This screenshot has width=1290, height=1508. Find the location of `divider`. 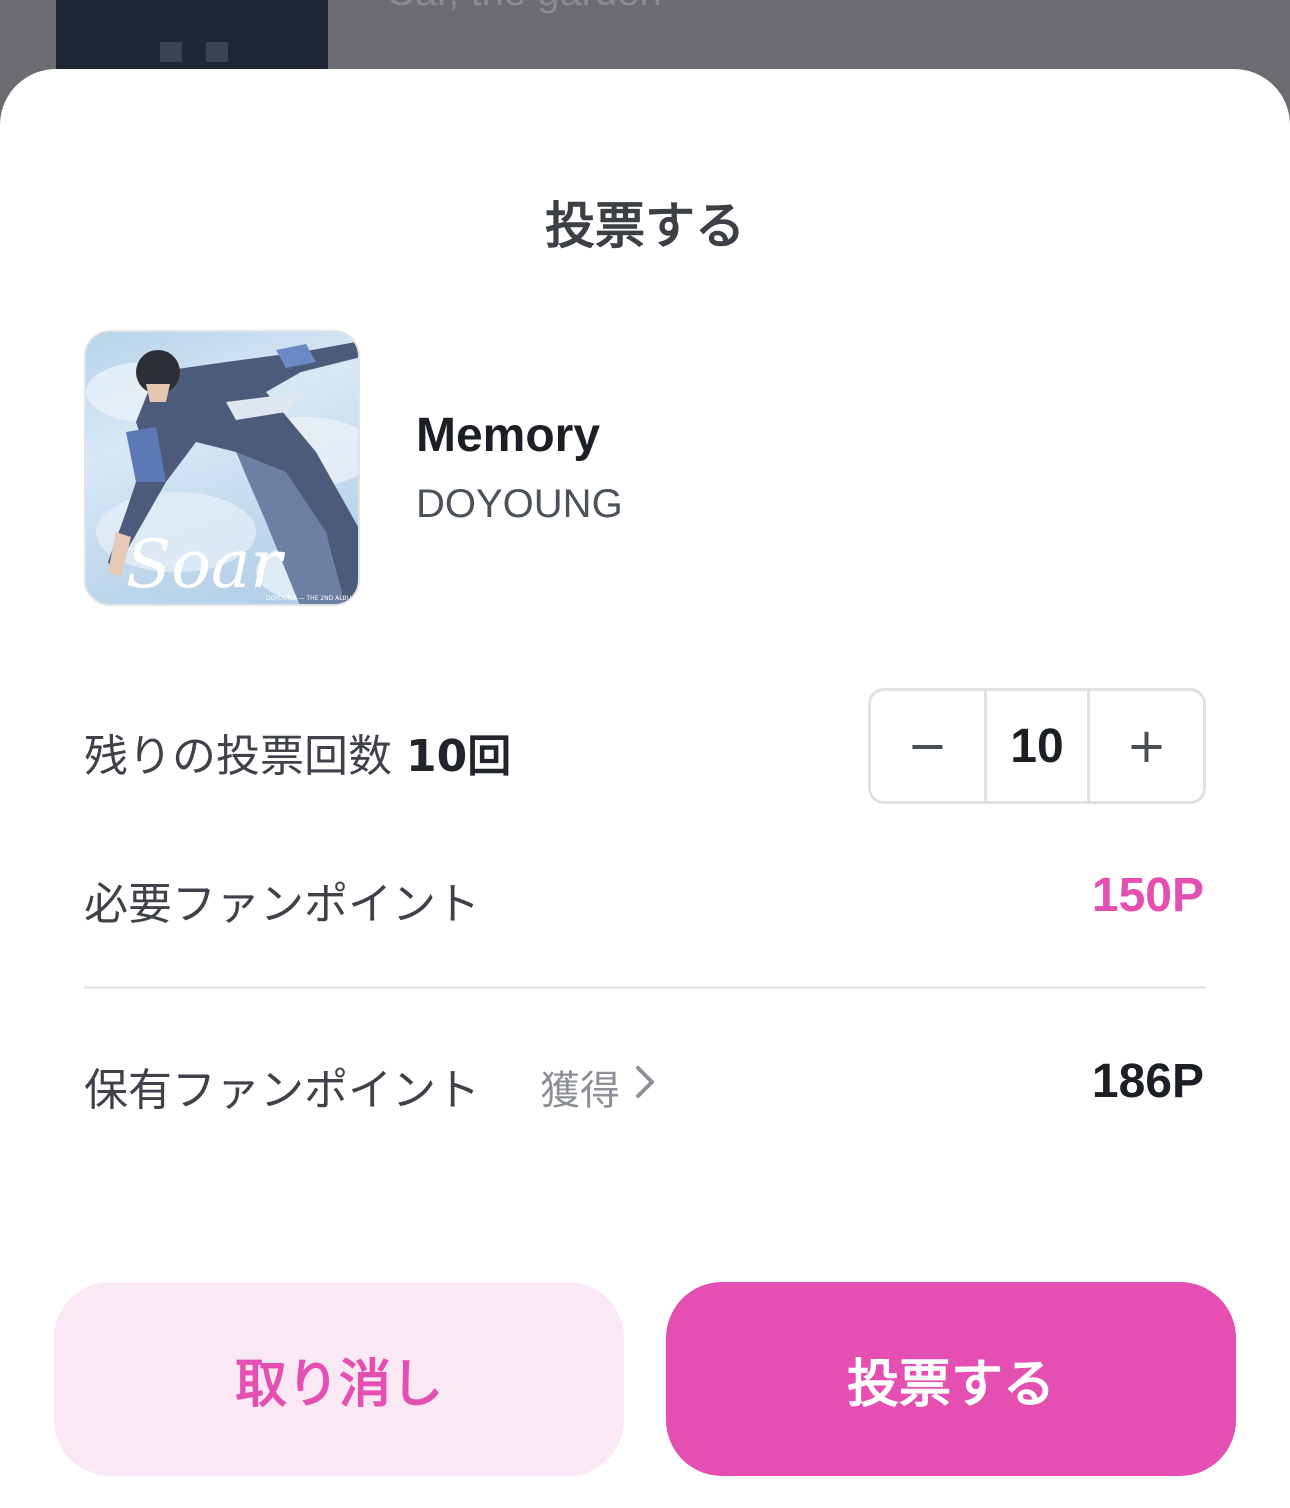

divider is located at coordinates (645, 987).